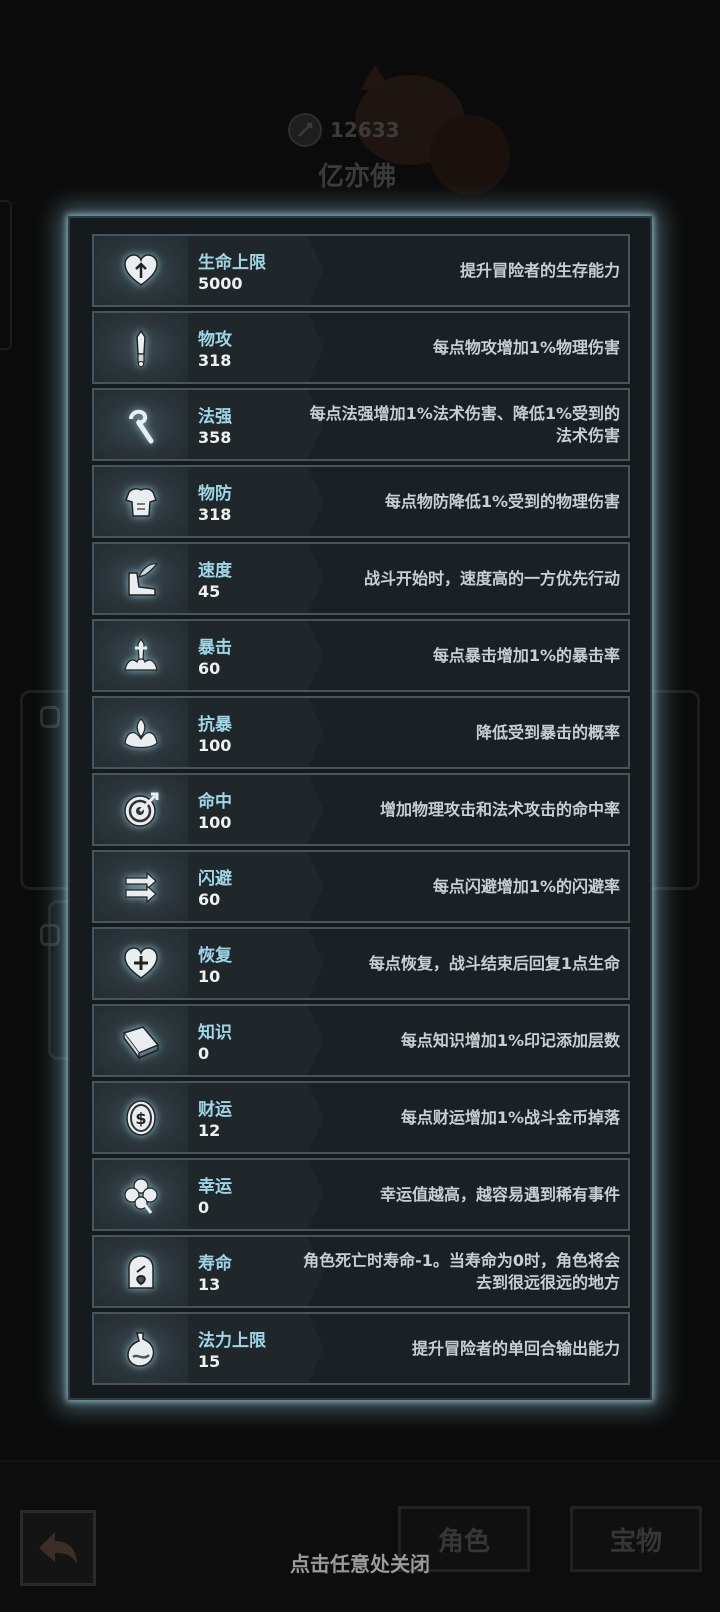  Describe the element at coordinates (502, 501) in the screenshot. I see `stat-description: 每点物防降低1%受到的物理伤害` at that location.